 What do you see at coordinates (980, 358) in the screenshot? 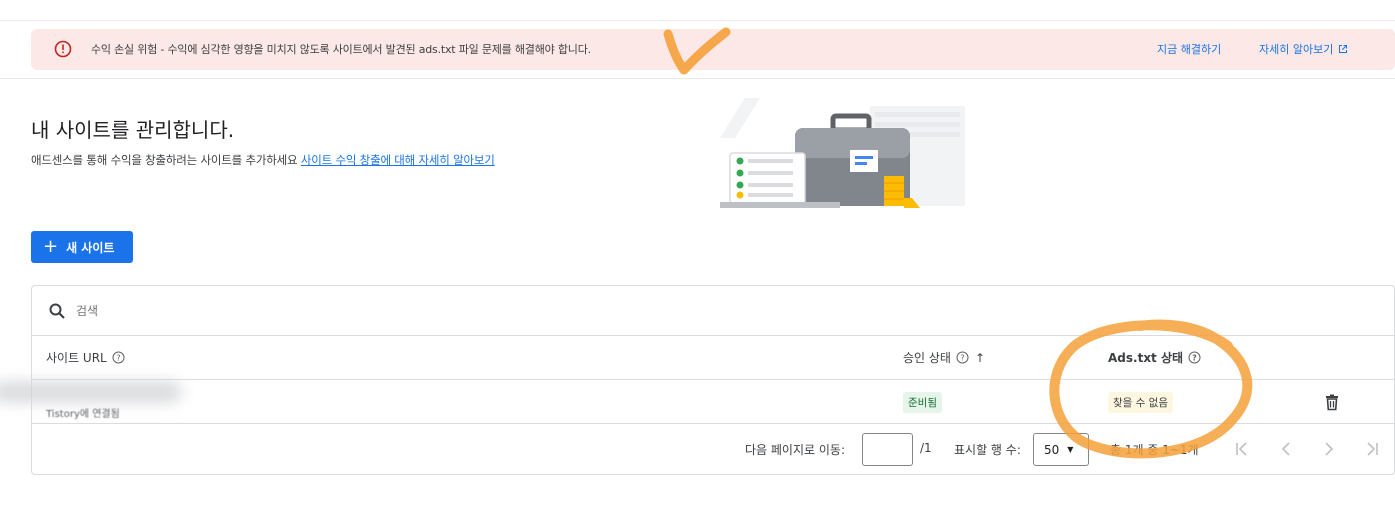
I see `sort-ascending-icon: ↑` at bounding box center [980, 358].